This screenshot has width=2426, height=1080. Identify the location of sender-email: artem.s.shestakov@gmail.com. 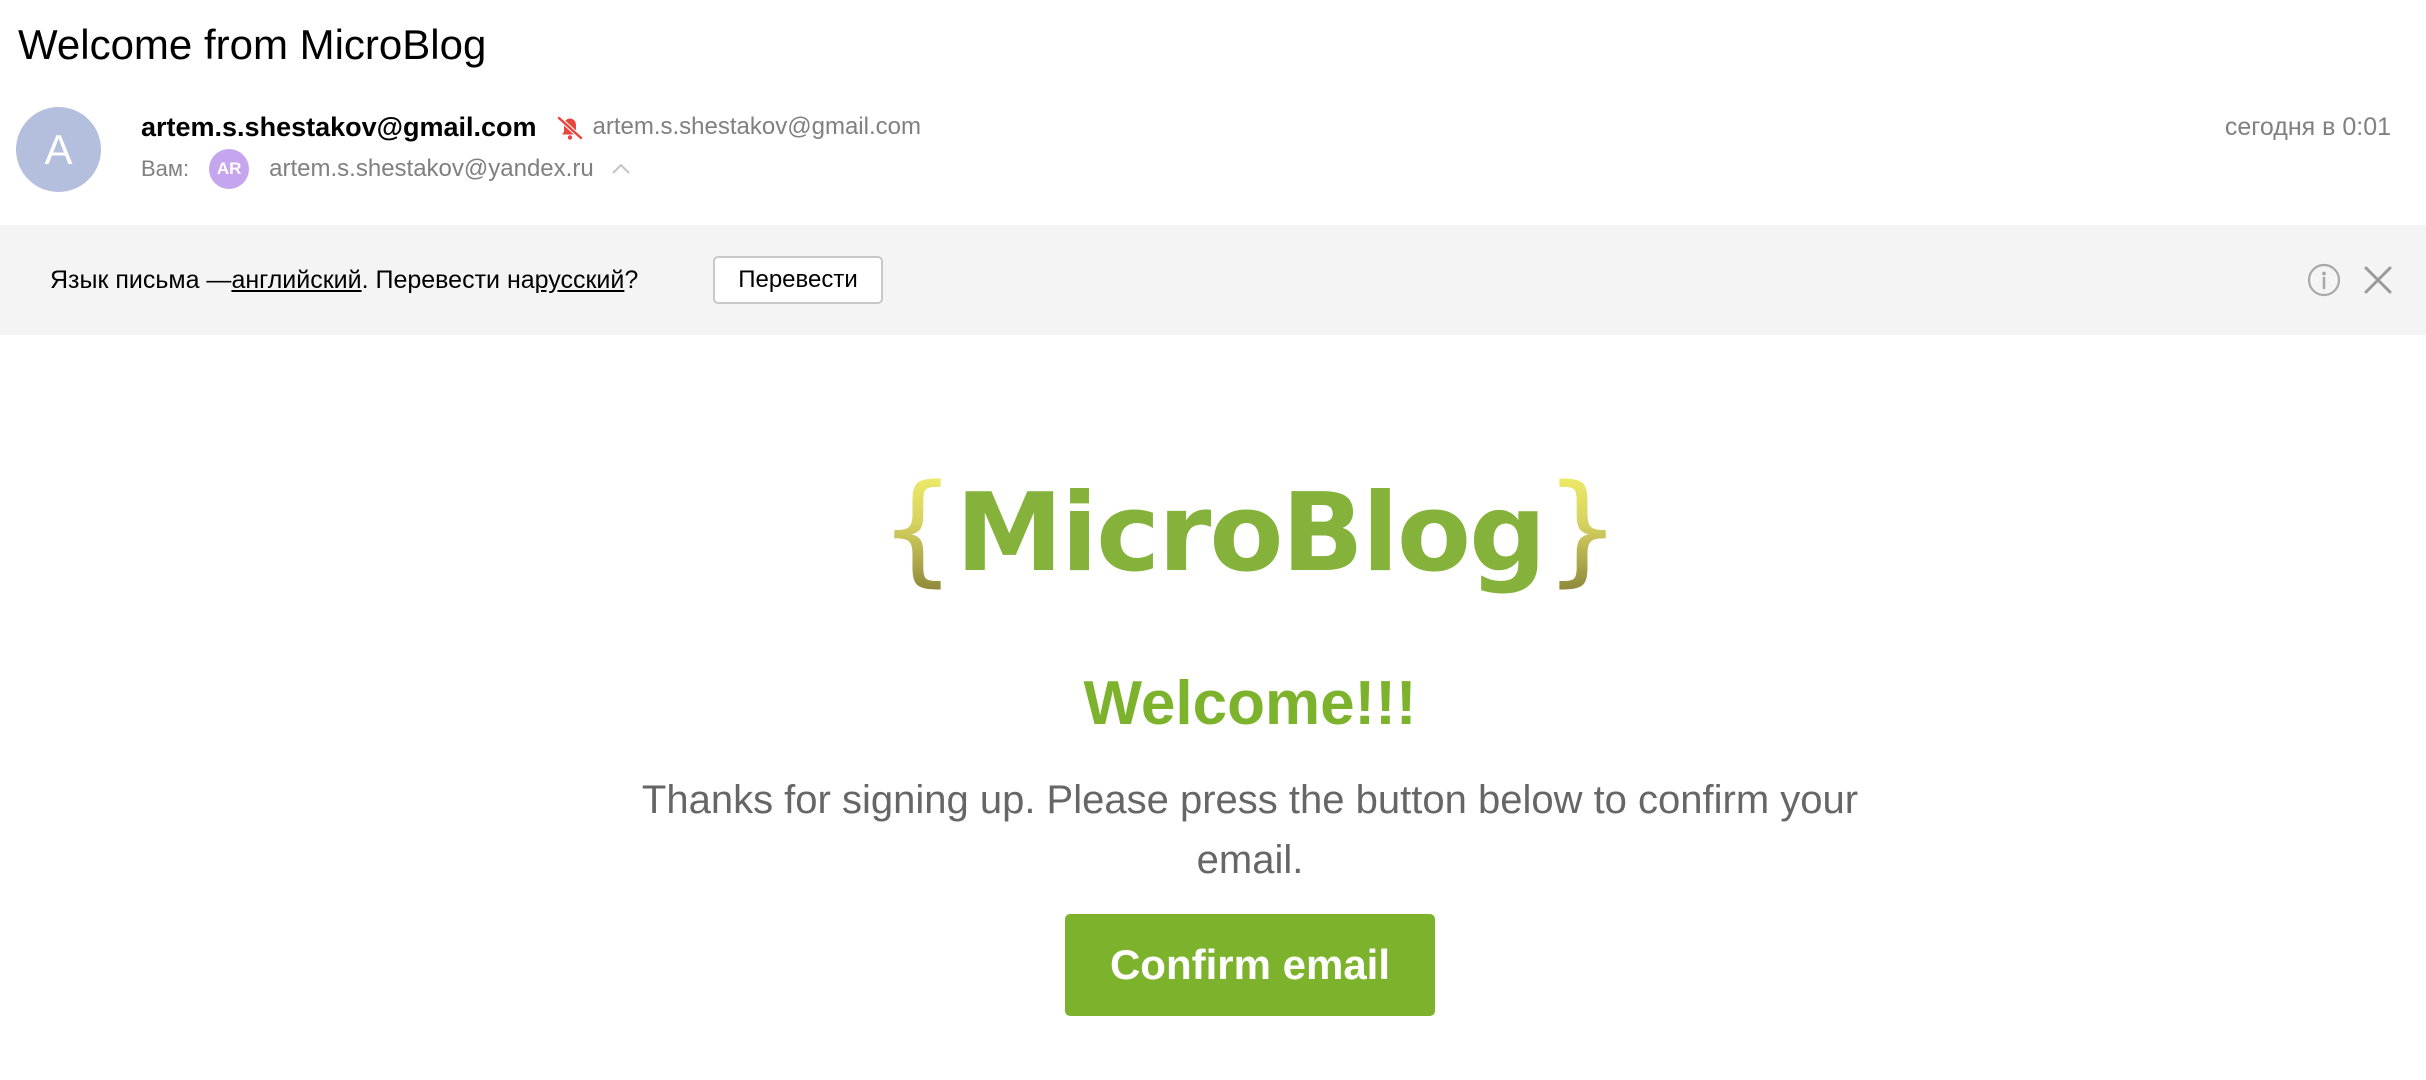
(757, 127).